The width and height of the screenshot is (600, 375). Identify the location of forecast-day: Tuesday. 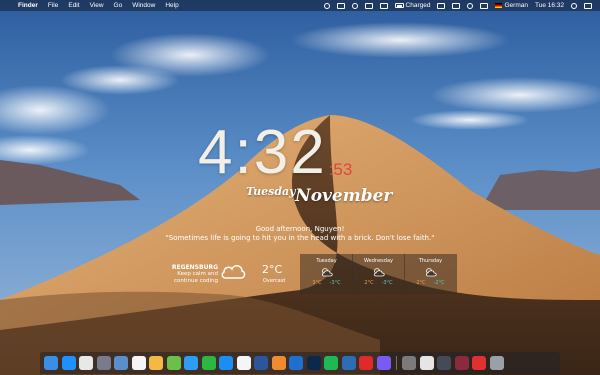
(326, 261).